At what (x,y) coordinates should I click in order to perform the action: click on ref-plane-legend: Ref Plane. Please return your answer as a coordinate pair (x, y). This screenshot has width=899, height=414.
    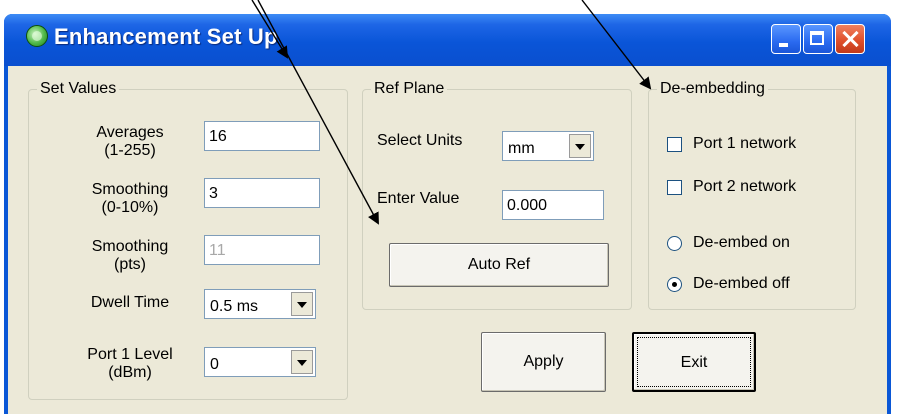
    Looking at the image, I should click on (409, 88).